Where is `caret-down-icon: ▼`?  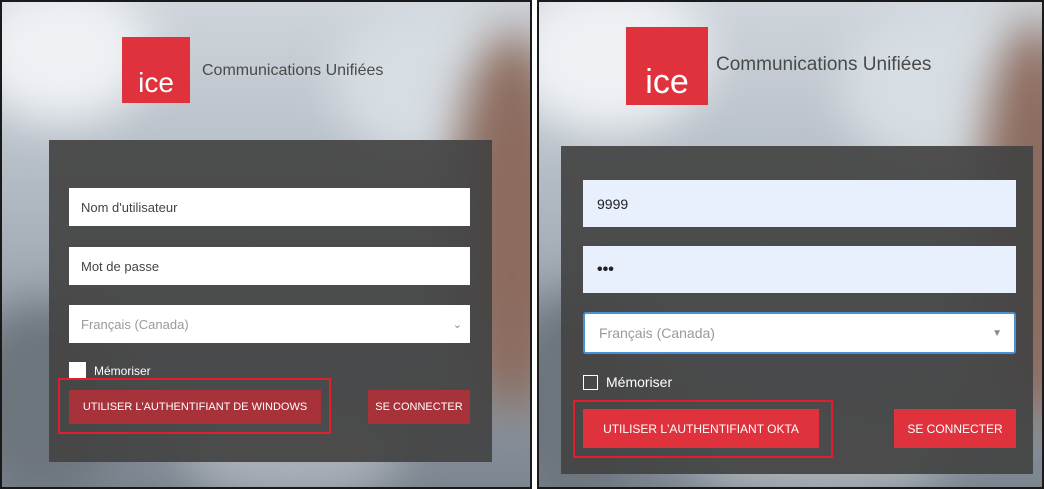
caret-down-icon: ▼ is located at coordinates (997, 333).